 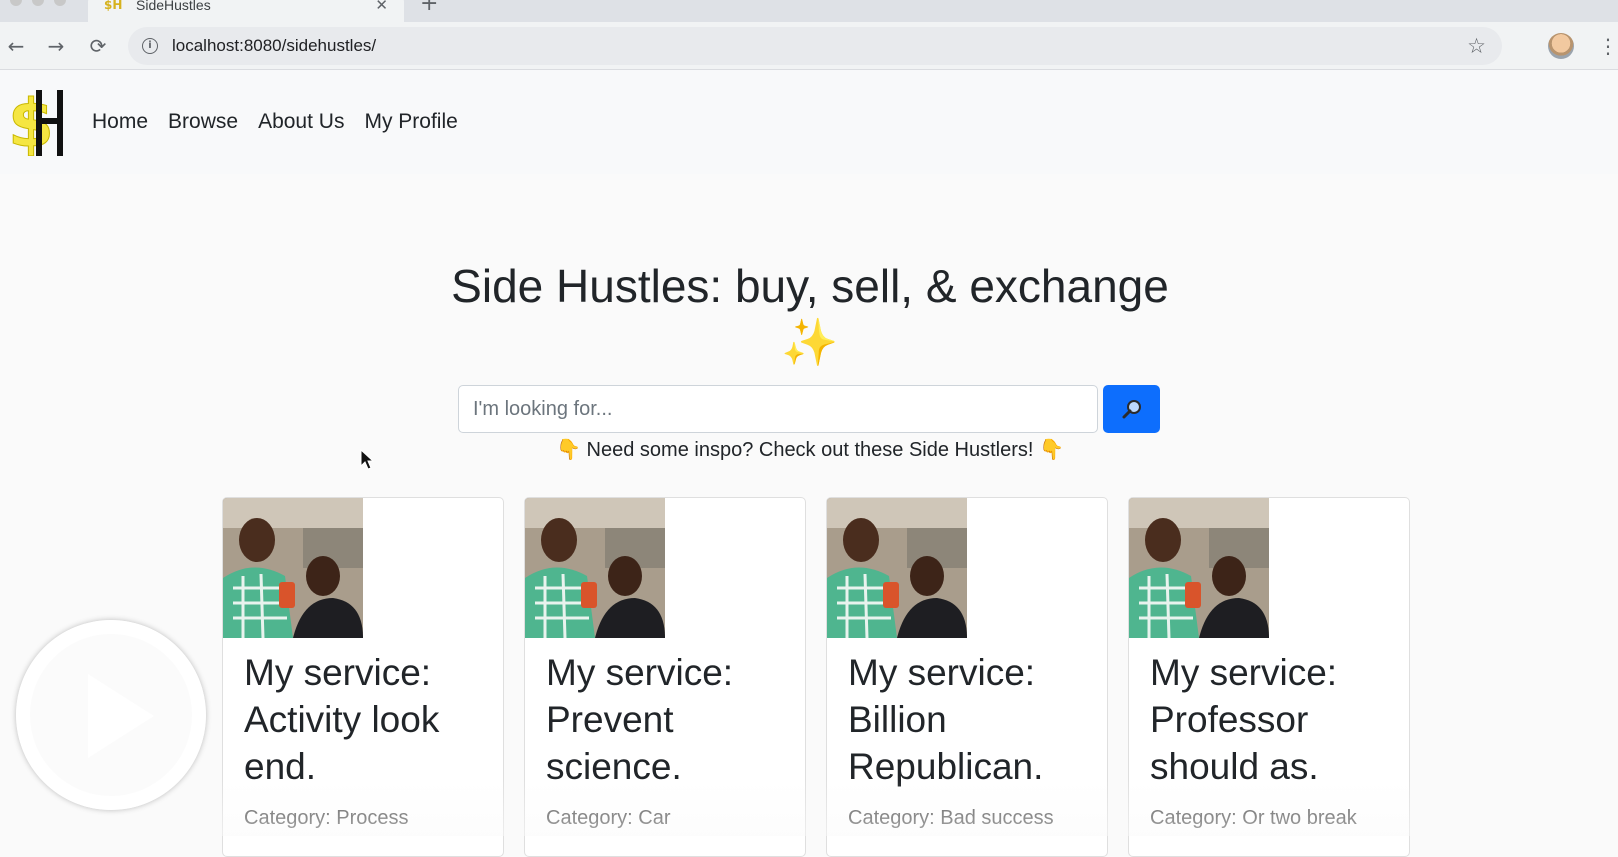 I want to click on nav-my-profile: My Profile, so click(x=410, y=122).